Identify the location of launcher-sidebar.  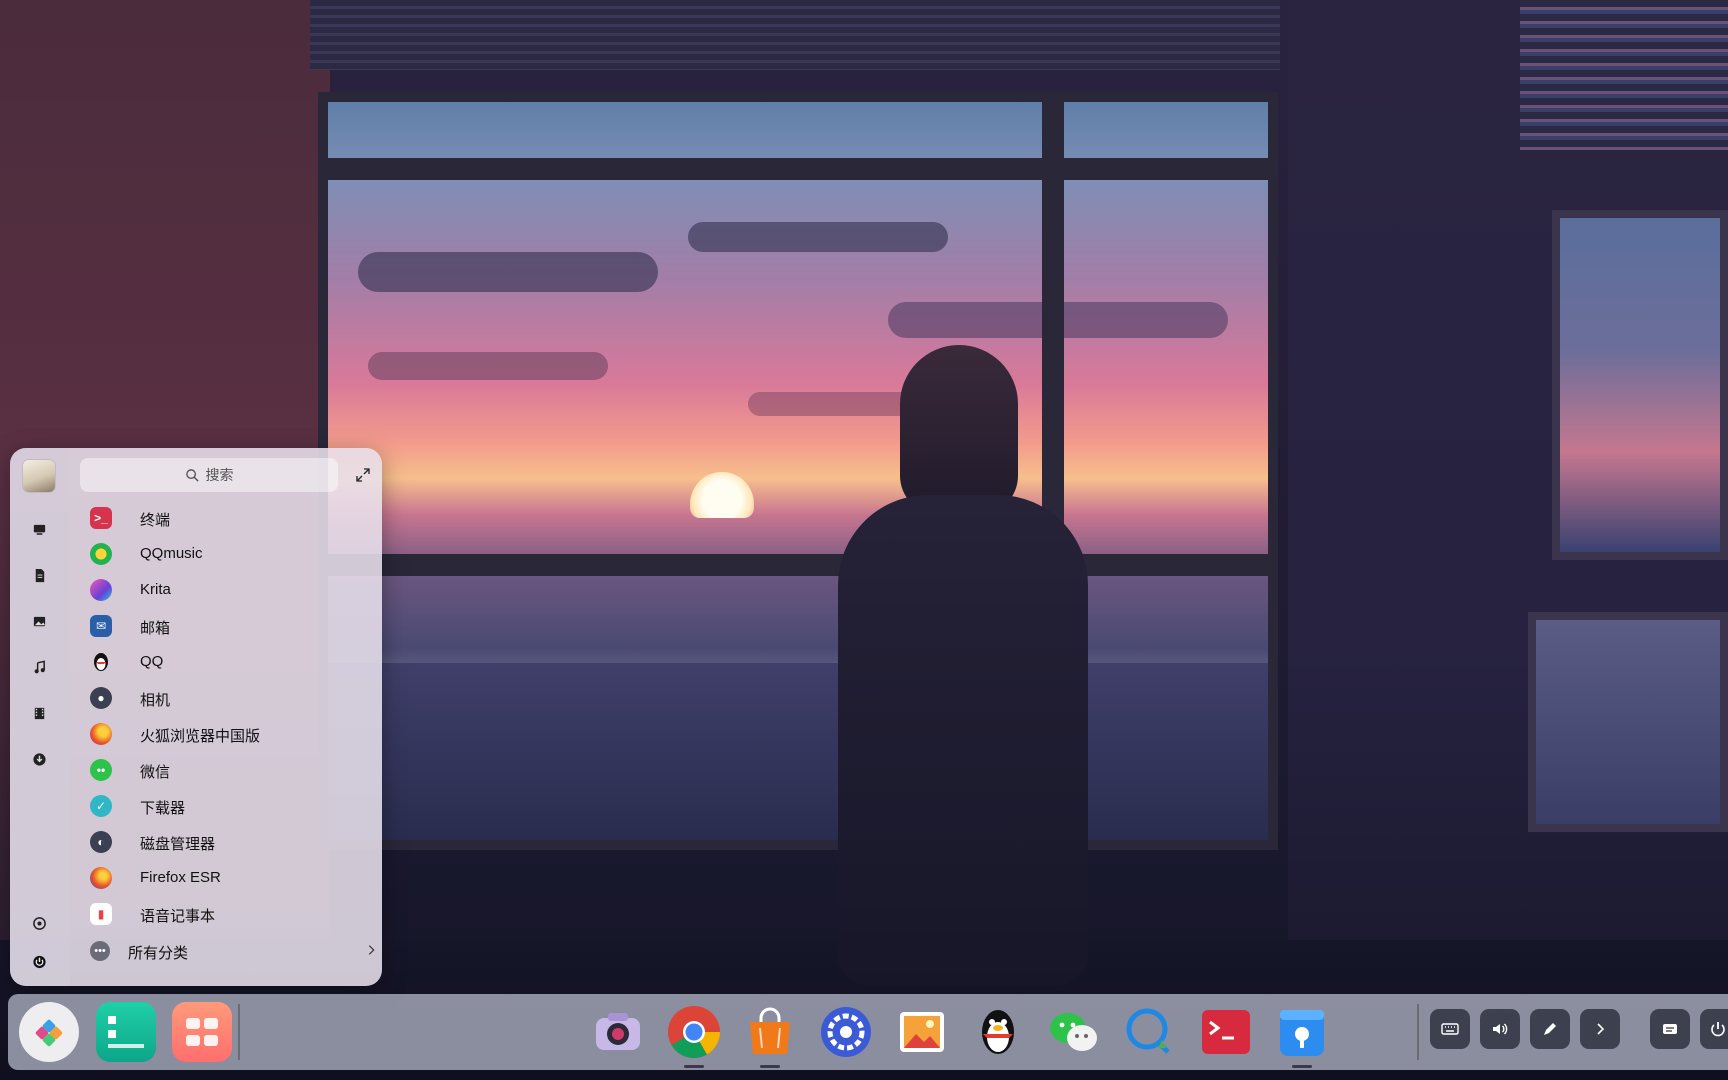
(40, 717).